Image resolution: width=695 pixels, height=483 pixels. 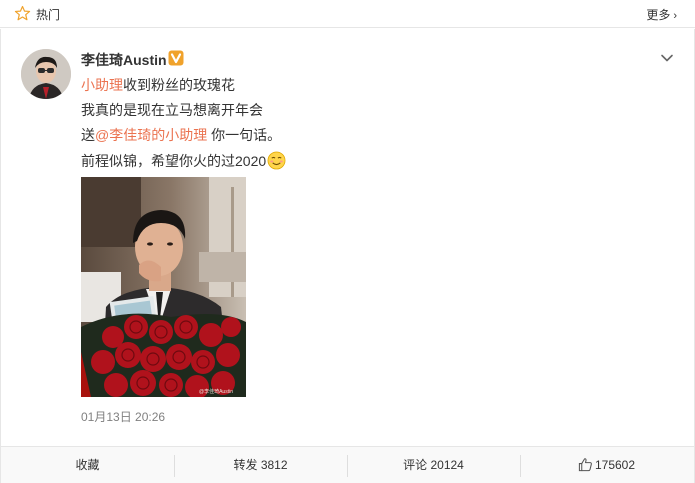 What do you see at coordinates (48, 15) in the screenshot?
I see `section-title: 热门` at bounding box center [48, 15].